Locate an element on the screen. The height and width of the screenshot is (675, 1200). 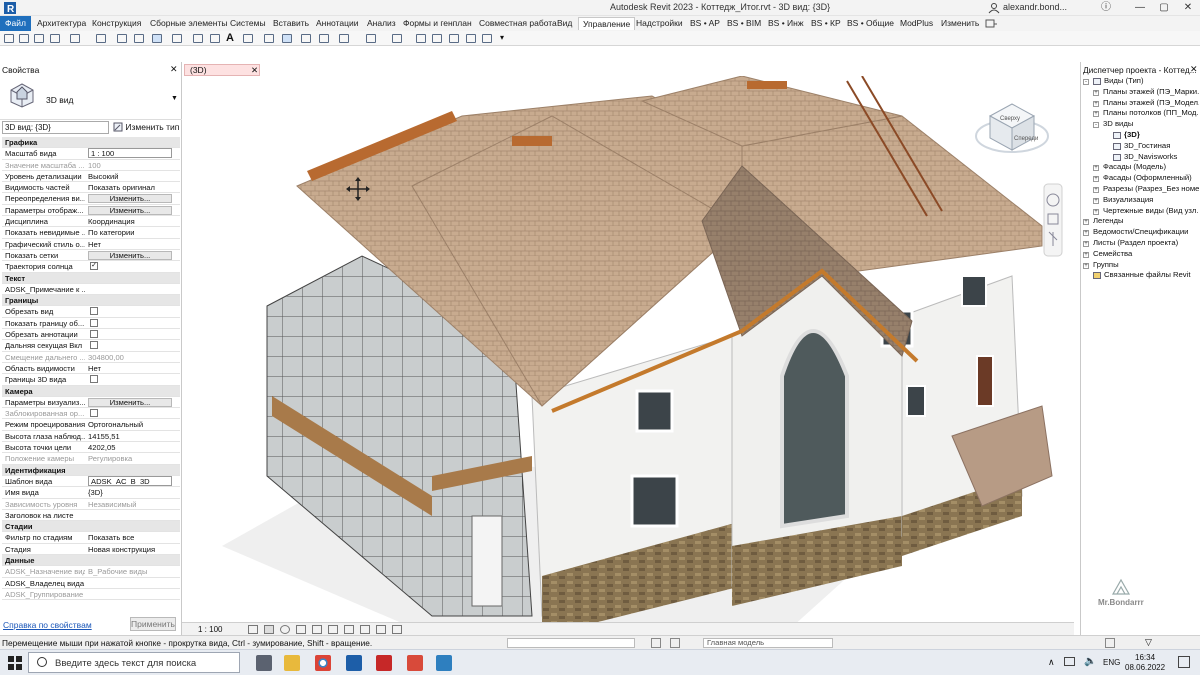
redo-icon is located at coordinates (101, 38).